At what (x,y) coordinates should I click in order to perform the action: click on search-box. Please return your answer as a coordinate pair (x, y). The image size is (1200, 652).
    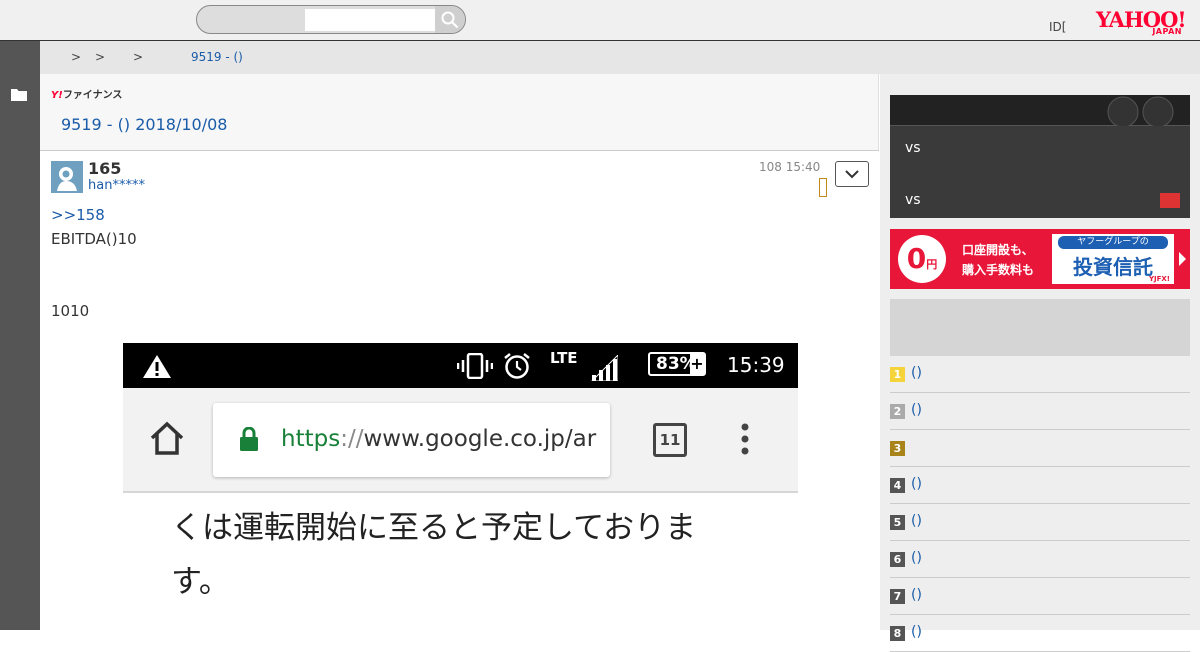
    Looking at the image, I should click on (331, 19).